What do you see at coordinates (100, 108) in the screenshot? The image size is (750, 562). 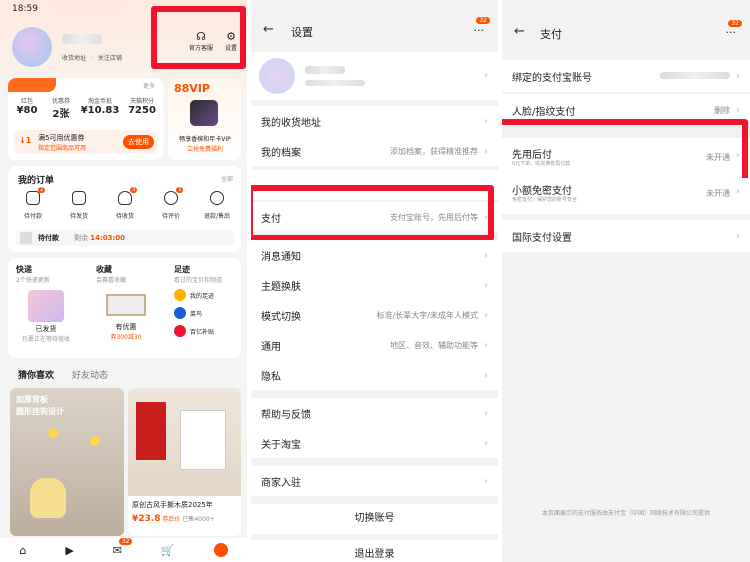 I see `asset-gold-coin: 淘金币抵 ¥10.83` at bounding box center [100, 108].